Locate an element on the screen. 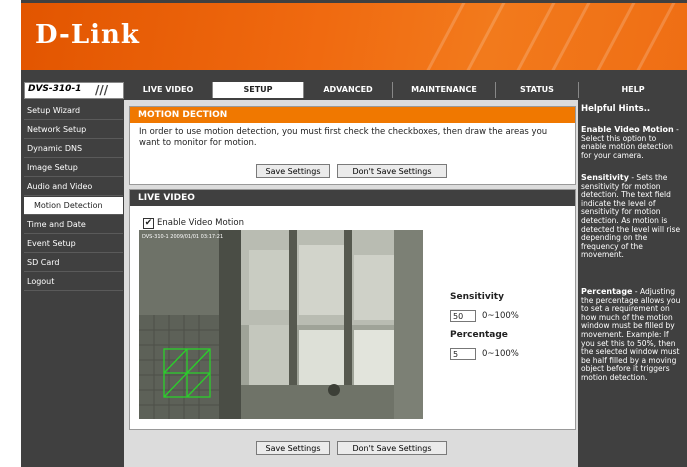  model-badge: DVS-310-1 /// is located at coordinates (74, 90).